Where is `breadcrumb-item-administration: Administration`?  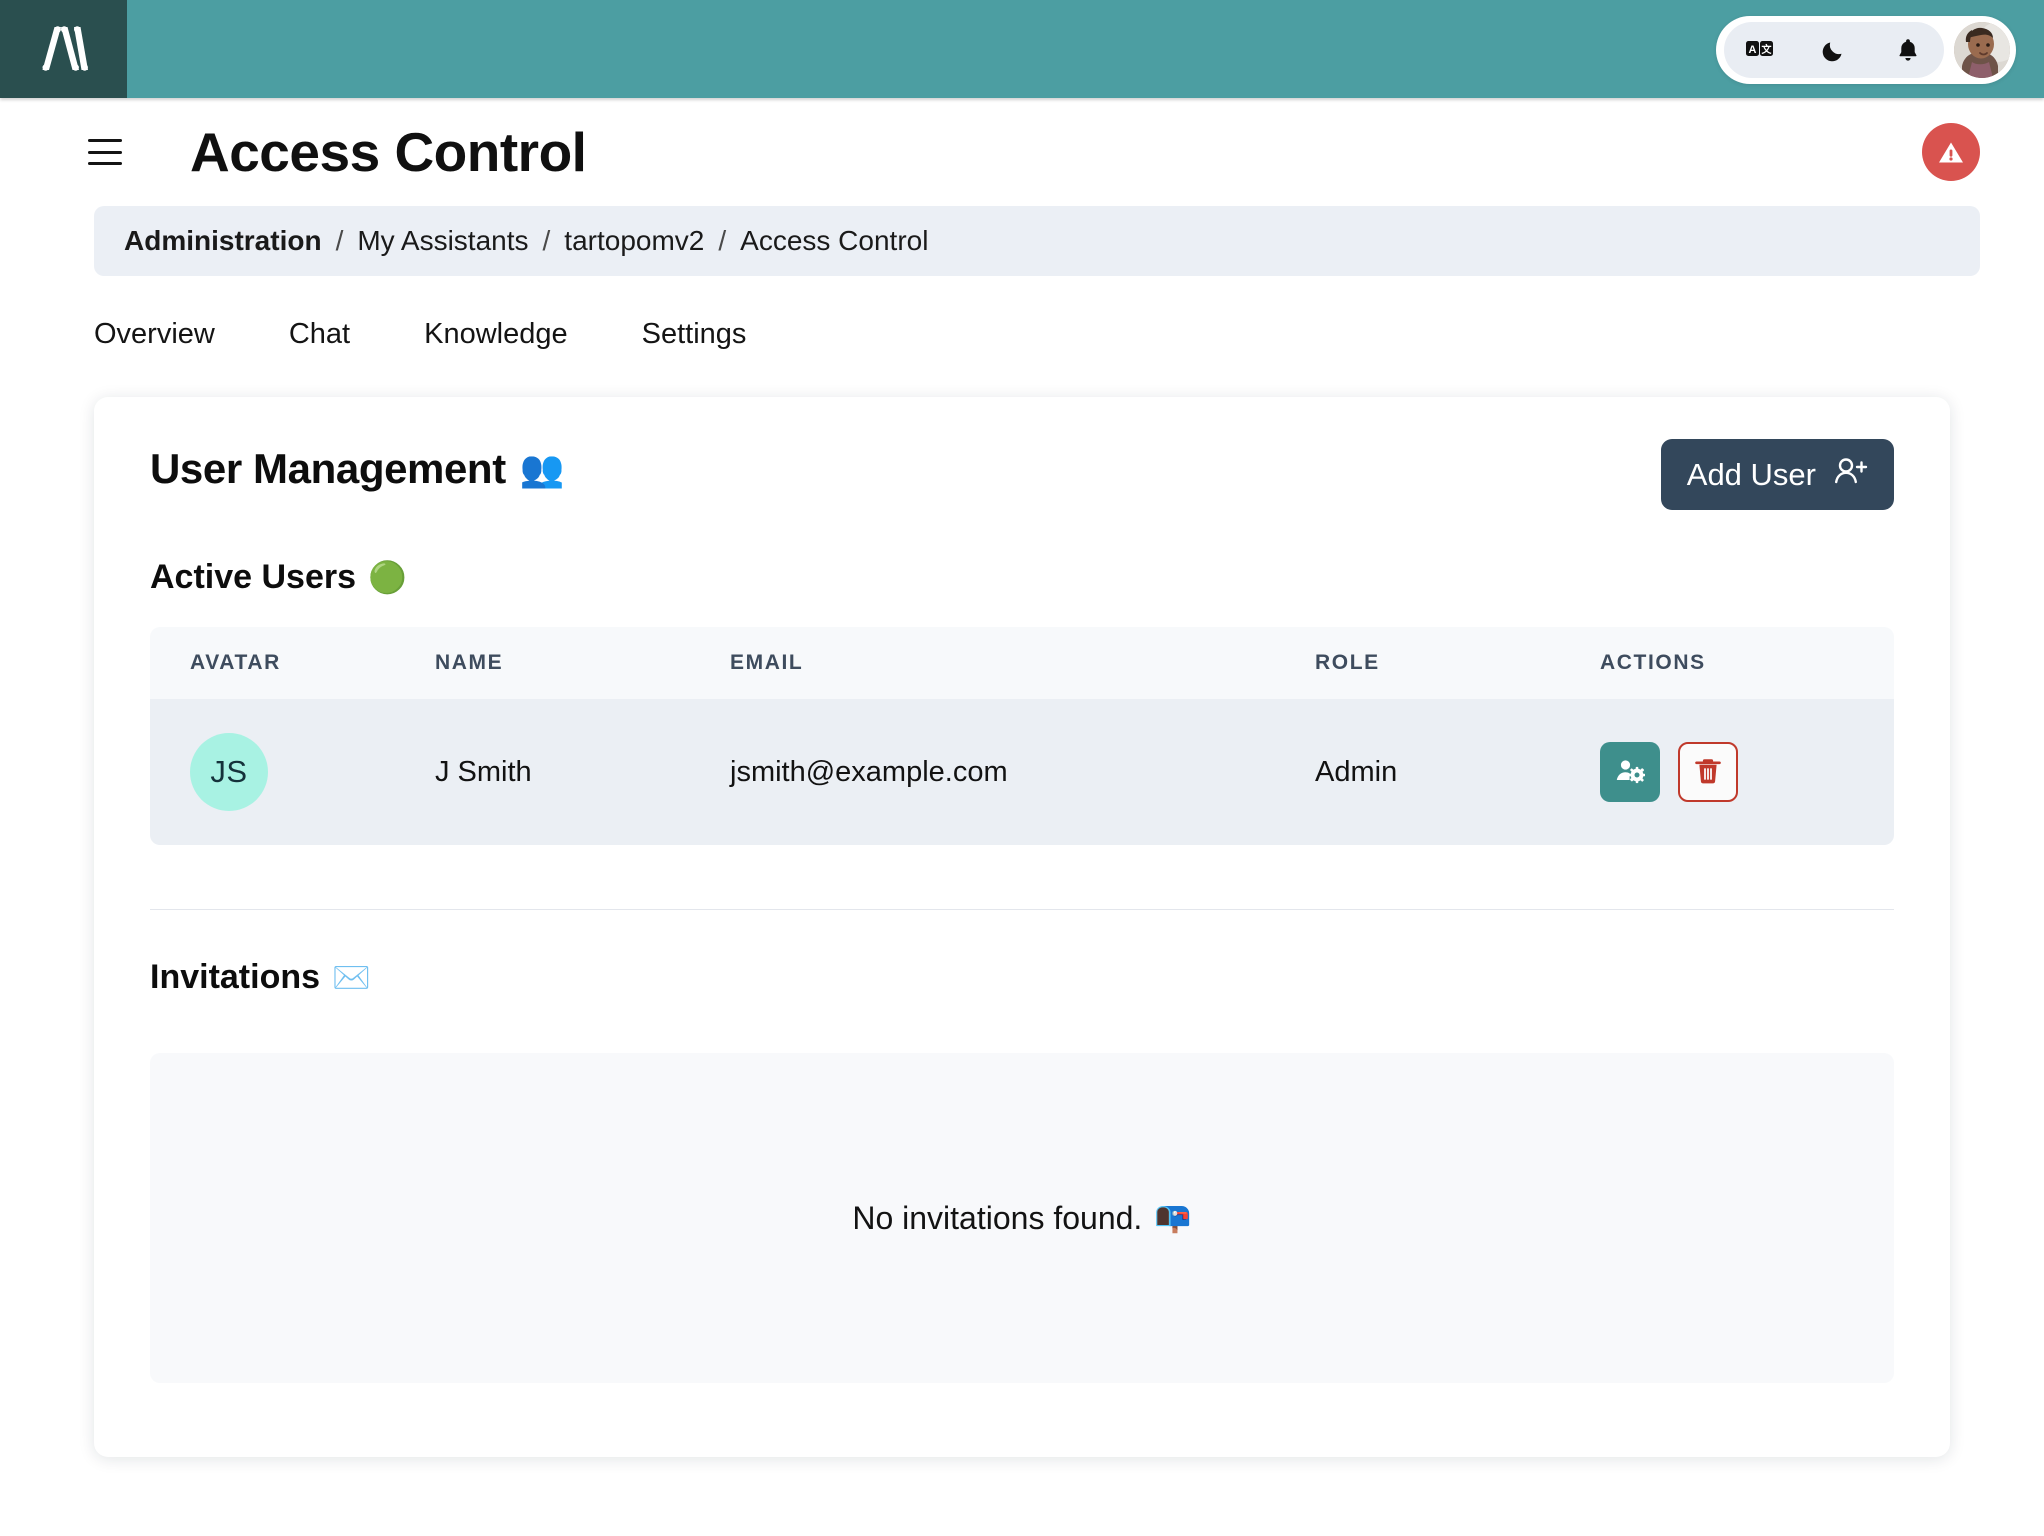 breadcrumb-item-administration: Administration is located at coordinates (223, 241).